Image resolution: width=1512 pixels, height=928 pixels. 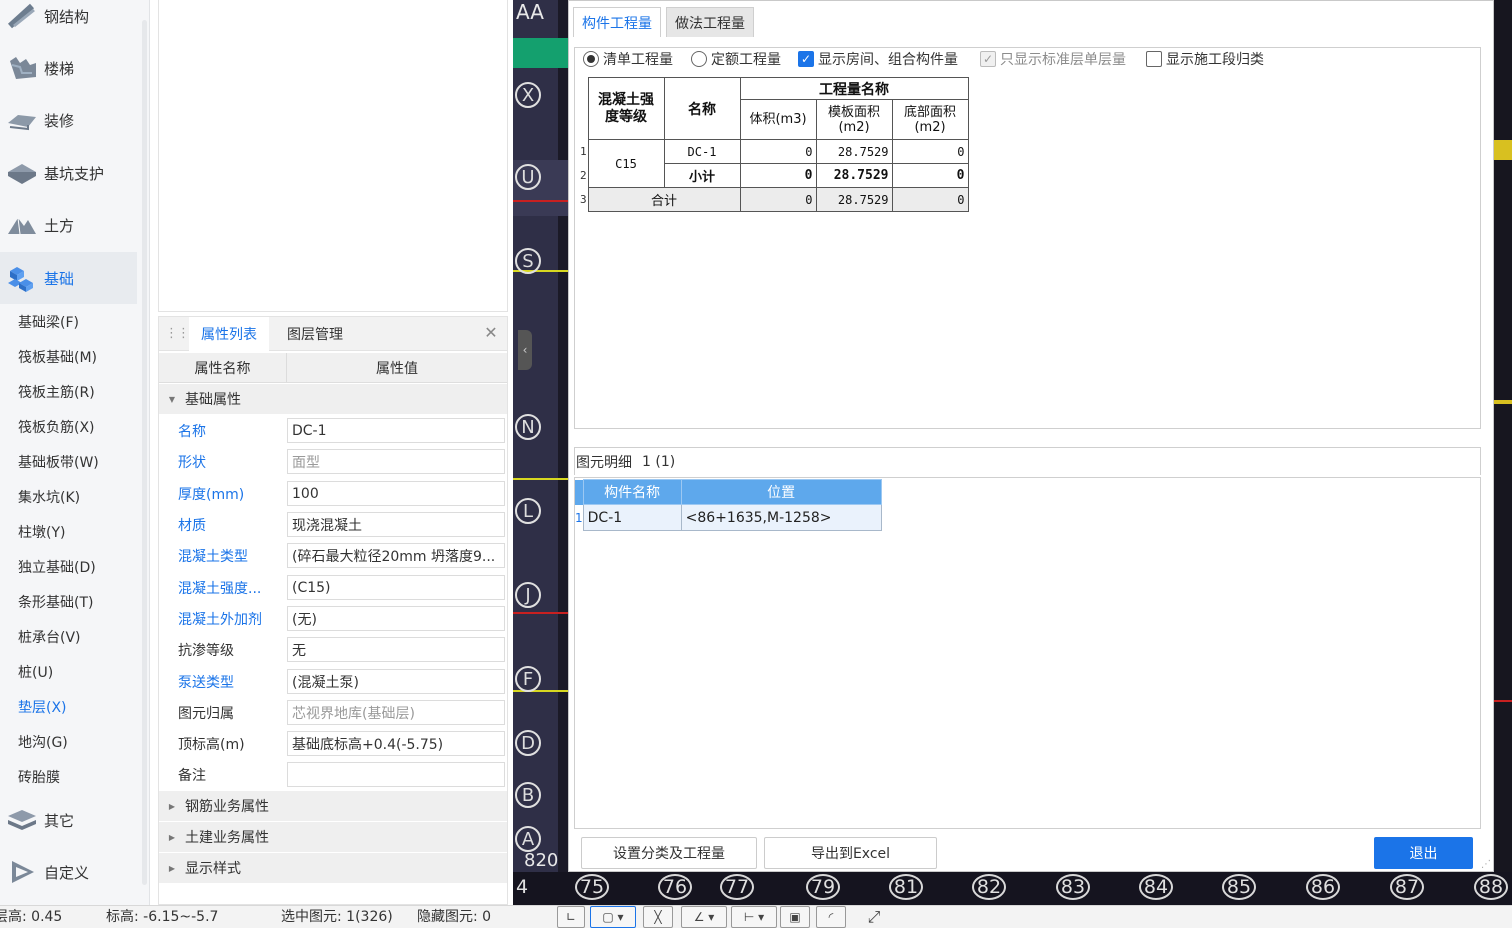 I want to click on drag-handle-icon: ⋮⋮, so click(x=177, y=333).